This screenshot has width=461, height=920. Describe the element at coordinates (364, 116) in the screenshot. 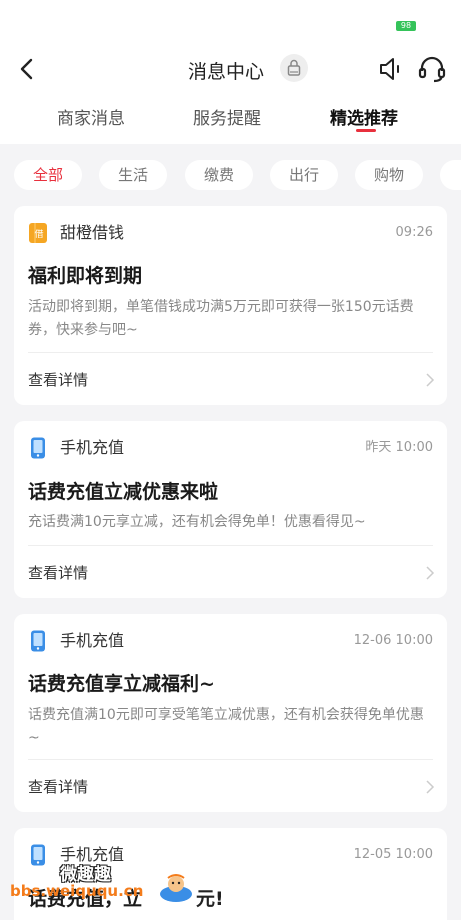

I see `tab-featured-recommendations: 精选推荐` at that location.